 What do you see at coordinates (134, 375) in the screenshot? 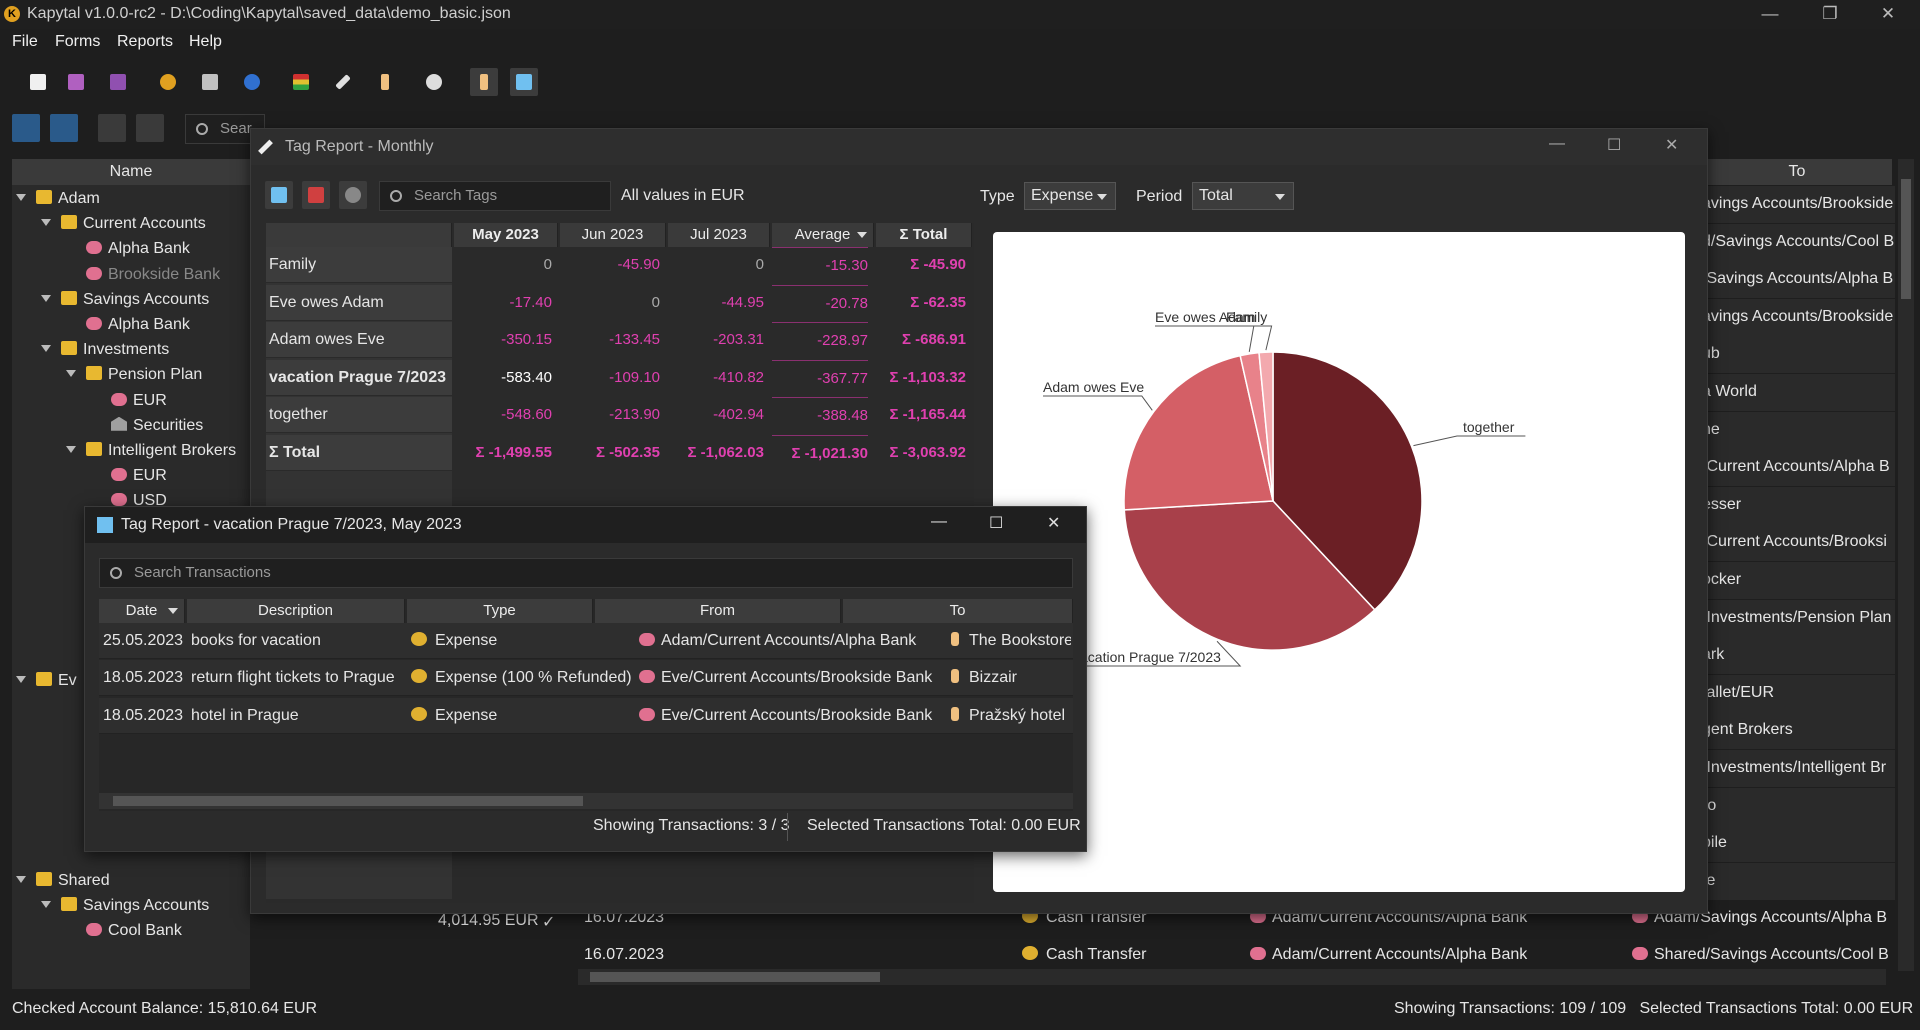
I see `tree-item: Pension Plan` at bounding box center [134, 375].